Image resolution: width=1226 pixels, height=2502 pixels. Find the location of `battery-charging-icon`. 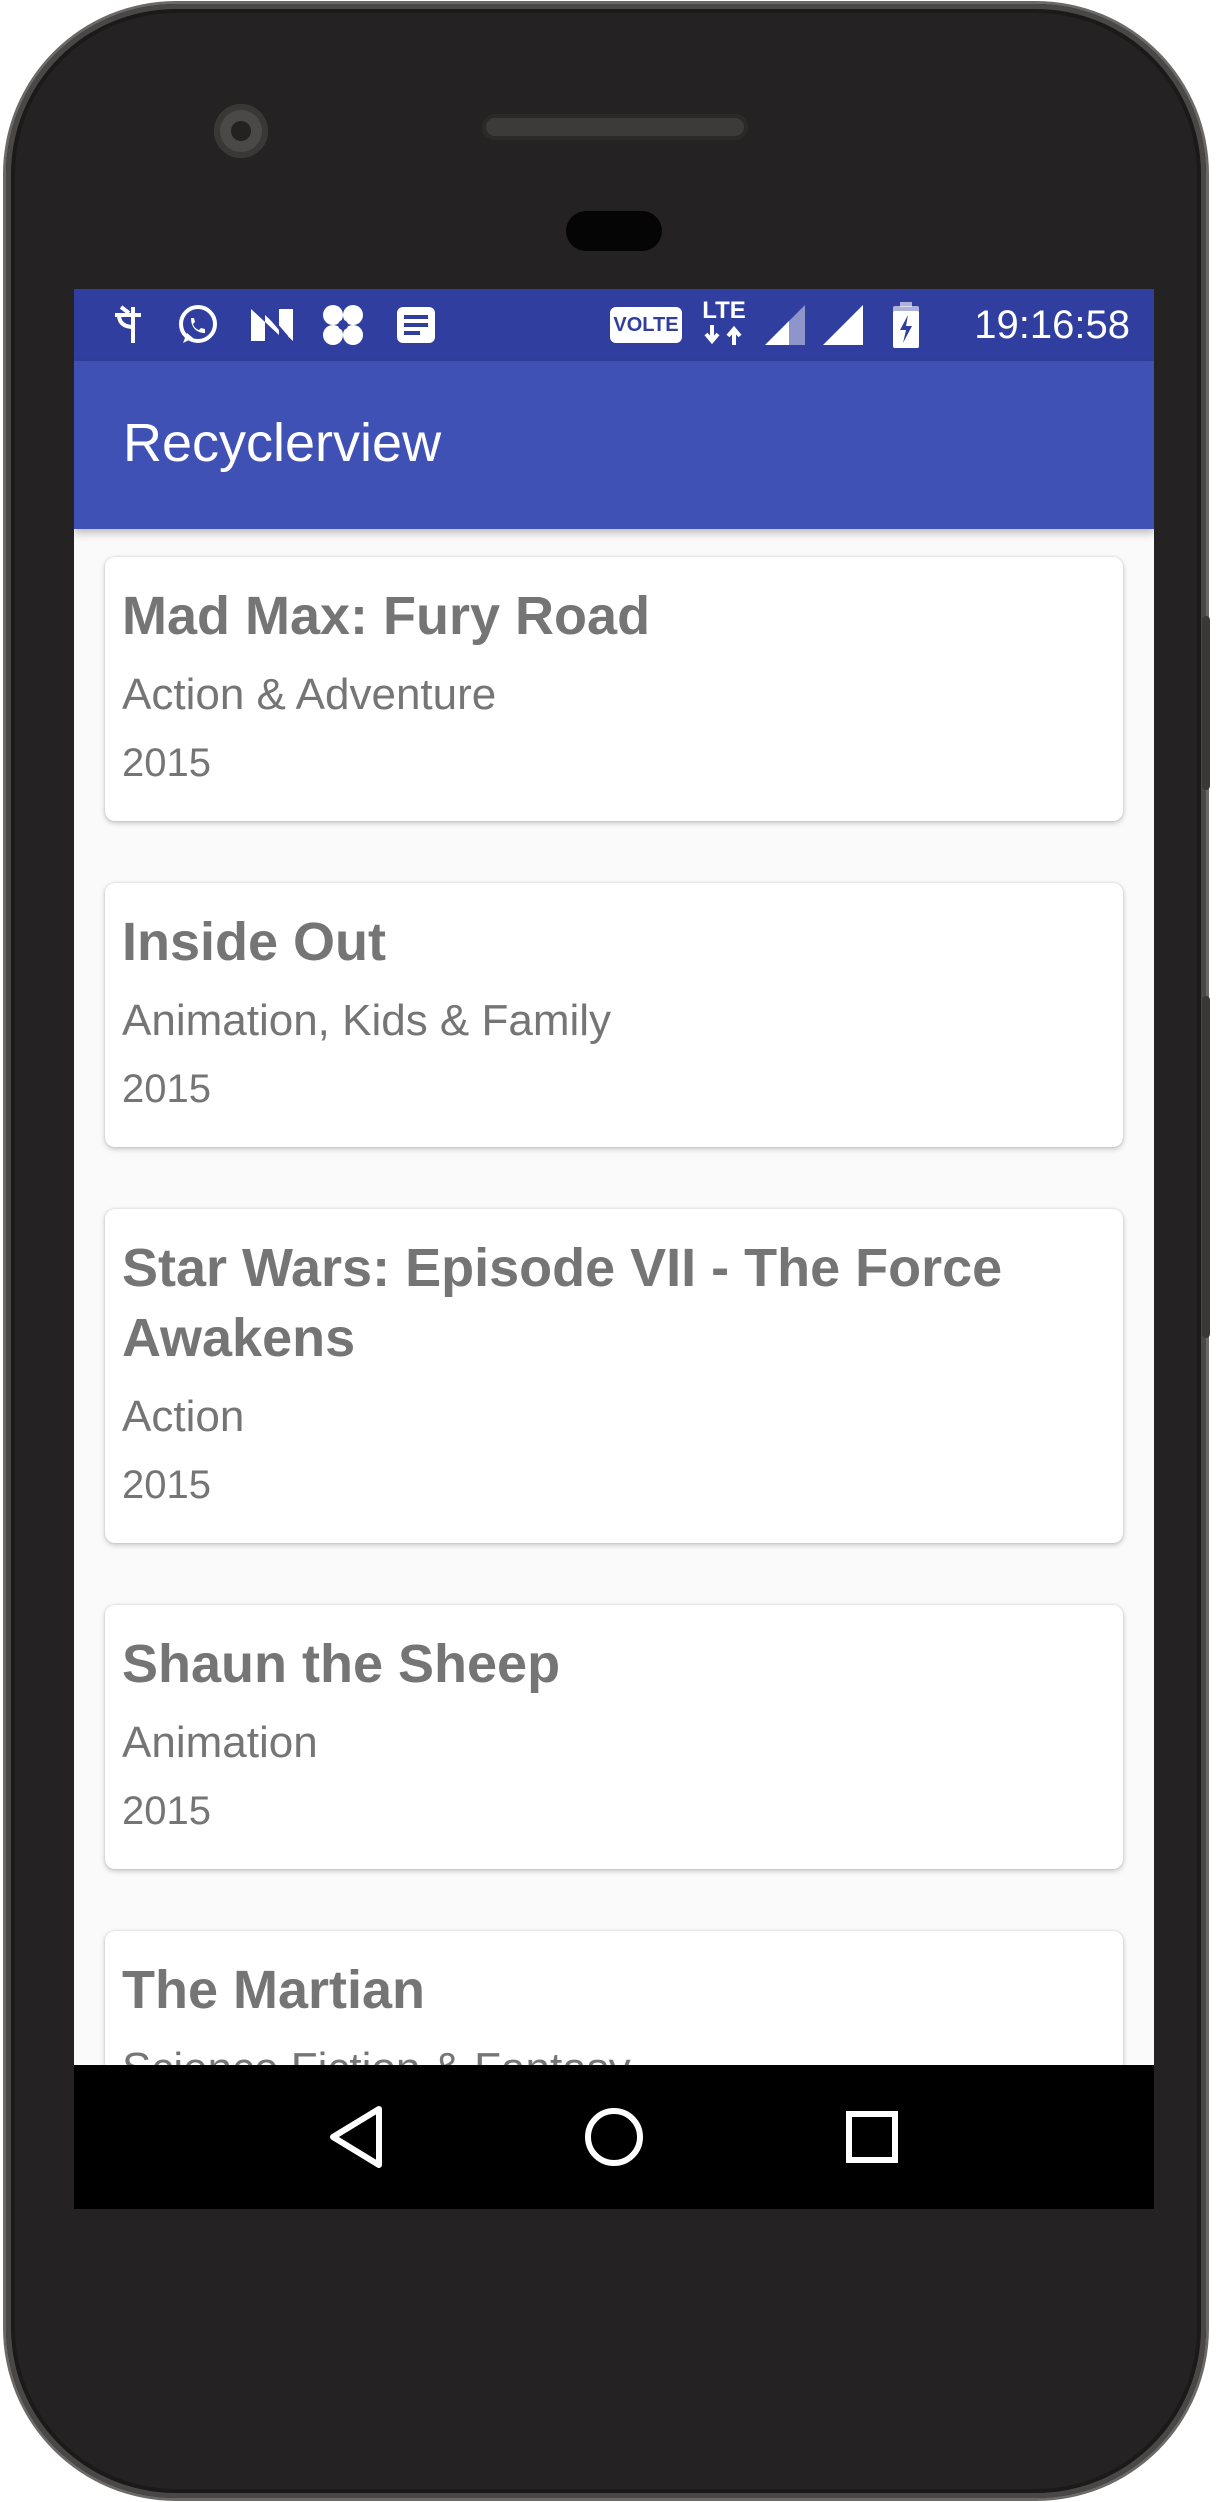

battery-charging-icon is located at coordinates (906, 325).